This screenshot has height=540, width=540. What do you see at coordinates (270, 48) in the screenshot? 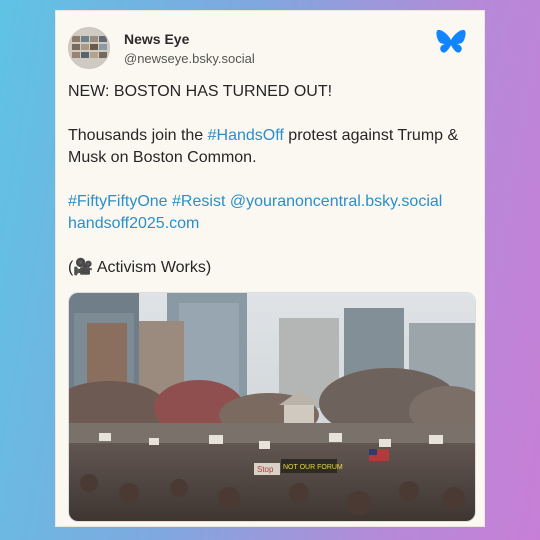
I see `post-header: News Eye @newseye.bsky.social` at bounding box center [270, 48].